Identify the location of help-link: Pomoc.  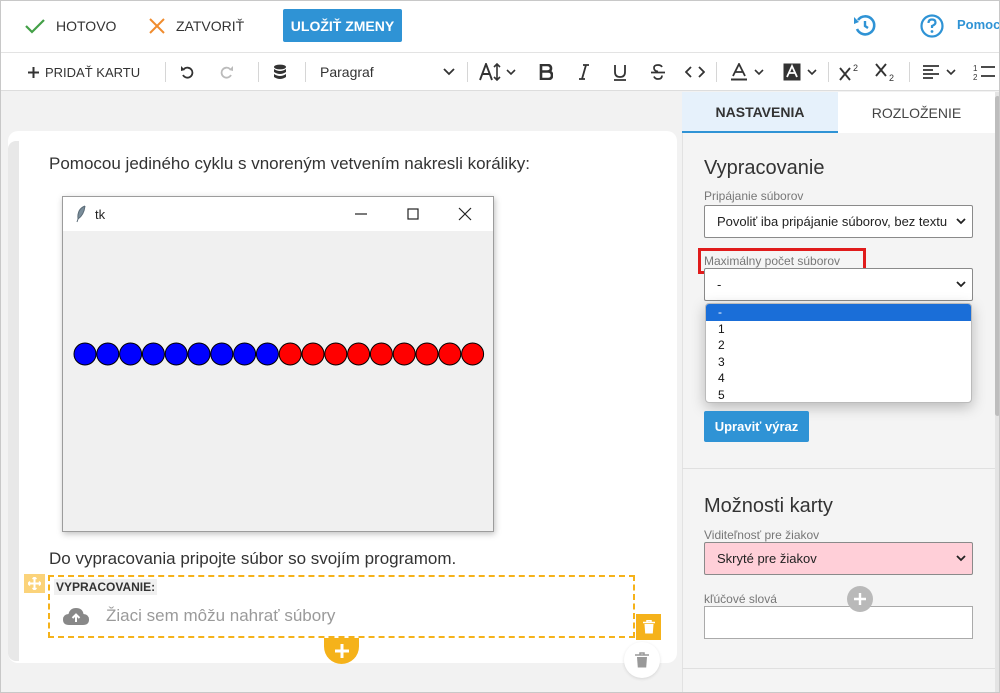
(978, 24).